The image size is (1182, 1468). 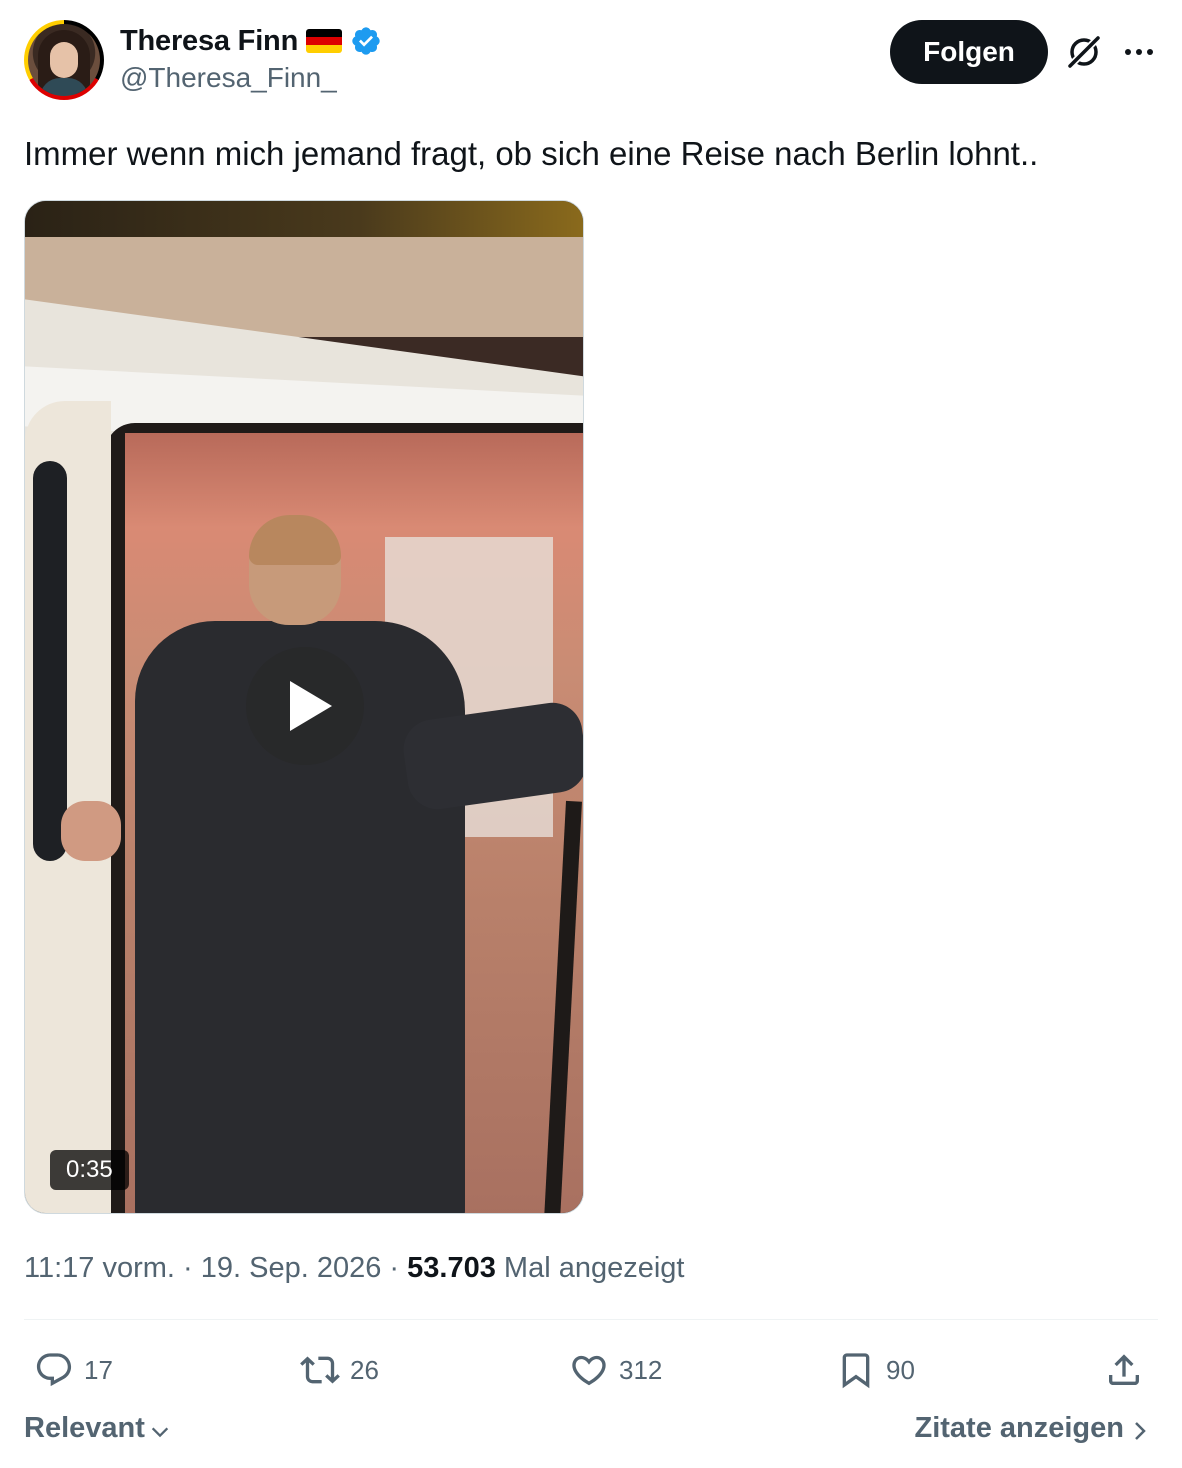 What do you see at coordinates (591, 1319) in the screenshot?
I see `divider` at bounding box center [591, 1319].